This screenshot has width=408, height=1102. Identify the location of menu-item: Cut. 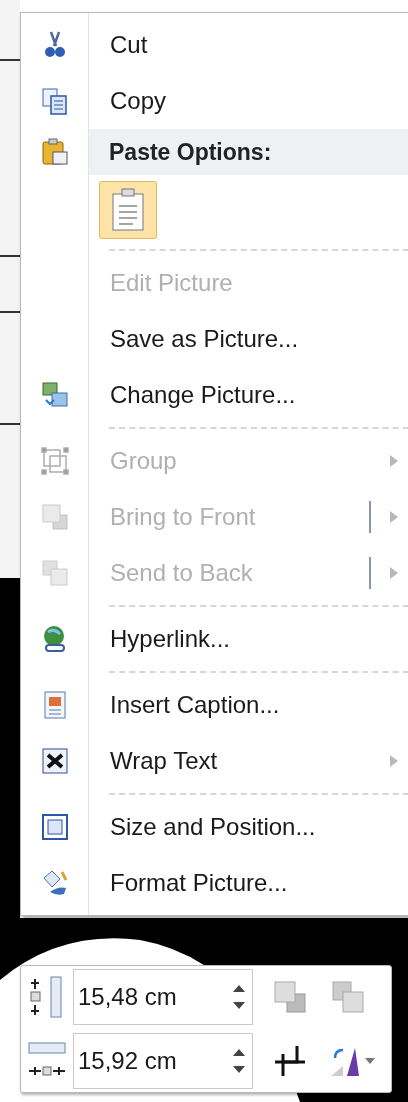
(214, 45).